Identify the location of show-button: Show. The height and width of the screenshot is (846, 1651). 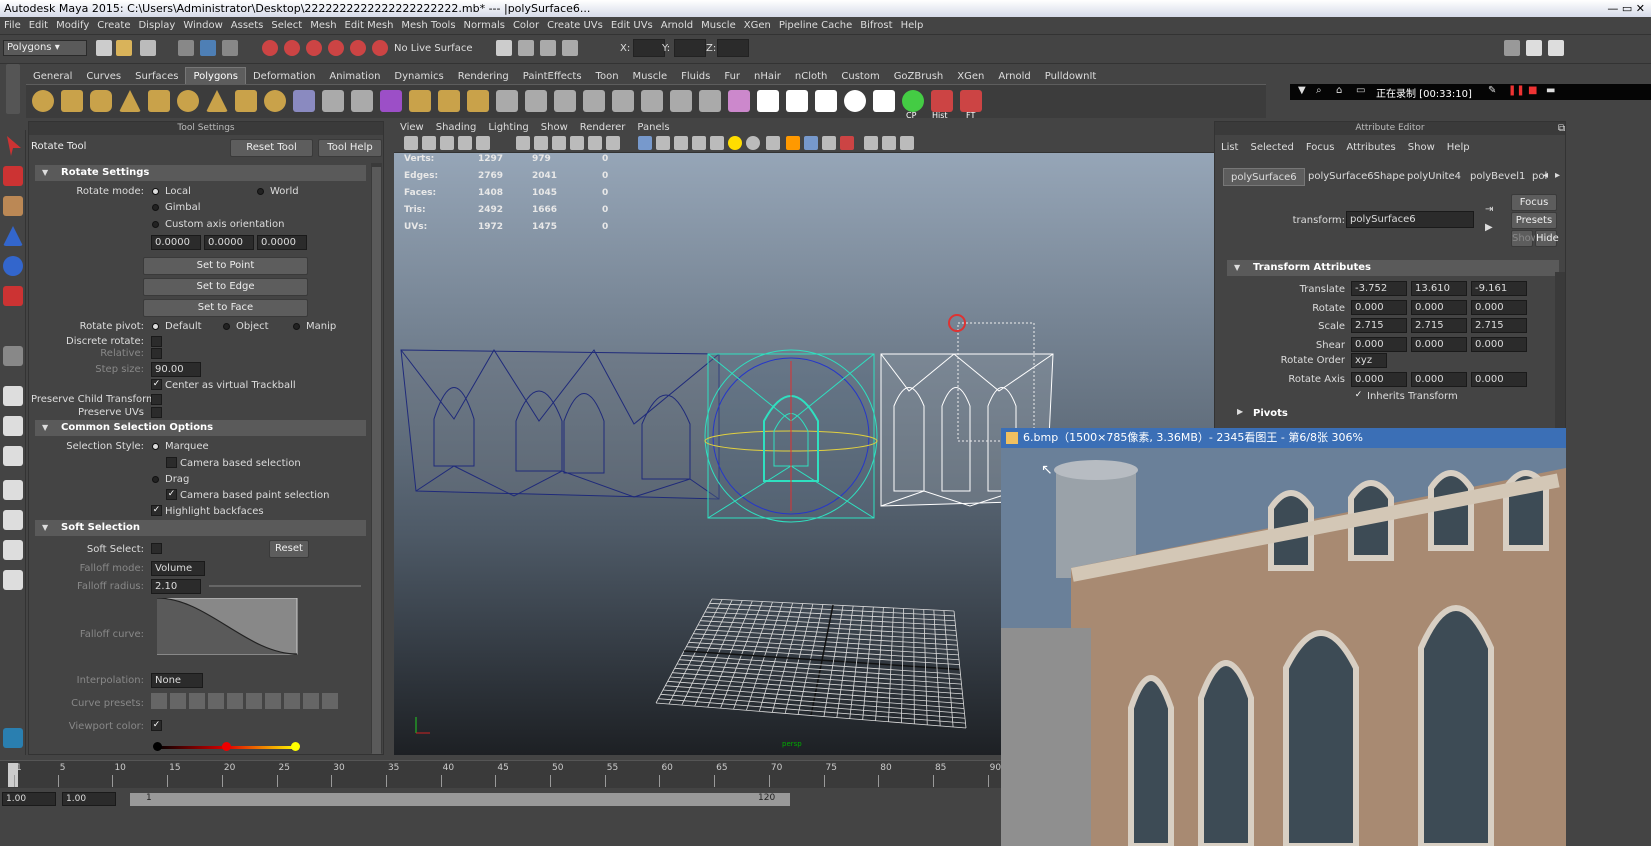
(1525, 238).